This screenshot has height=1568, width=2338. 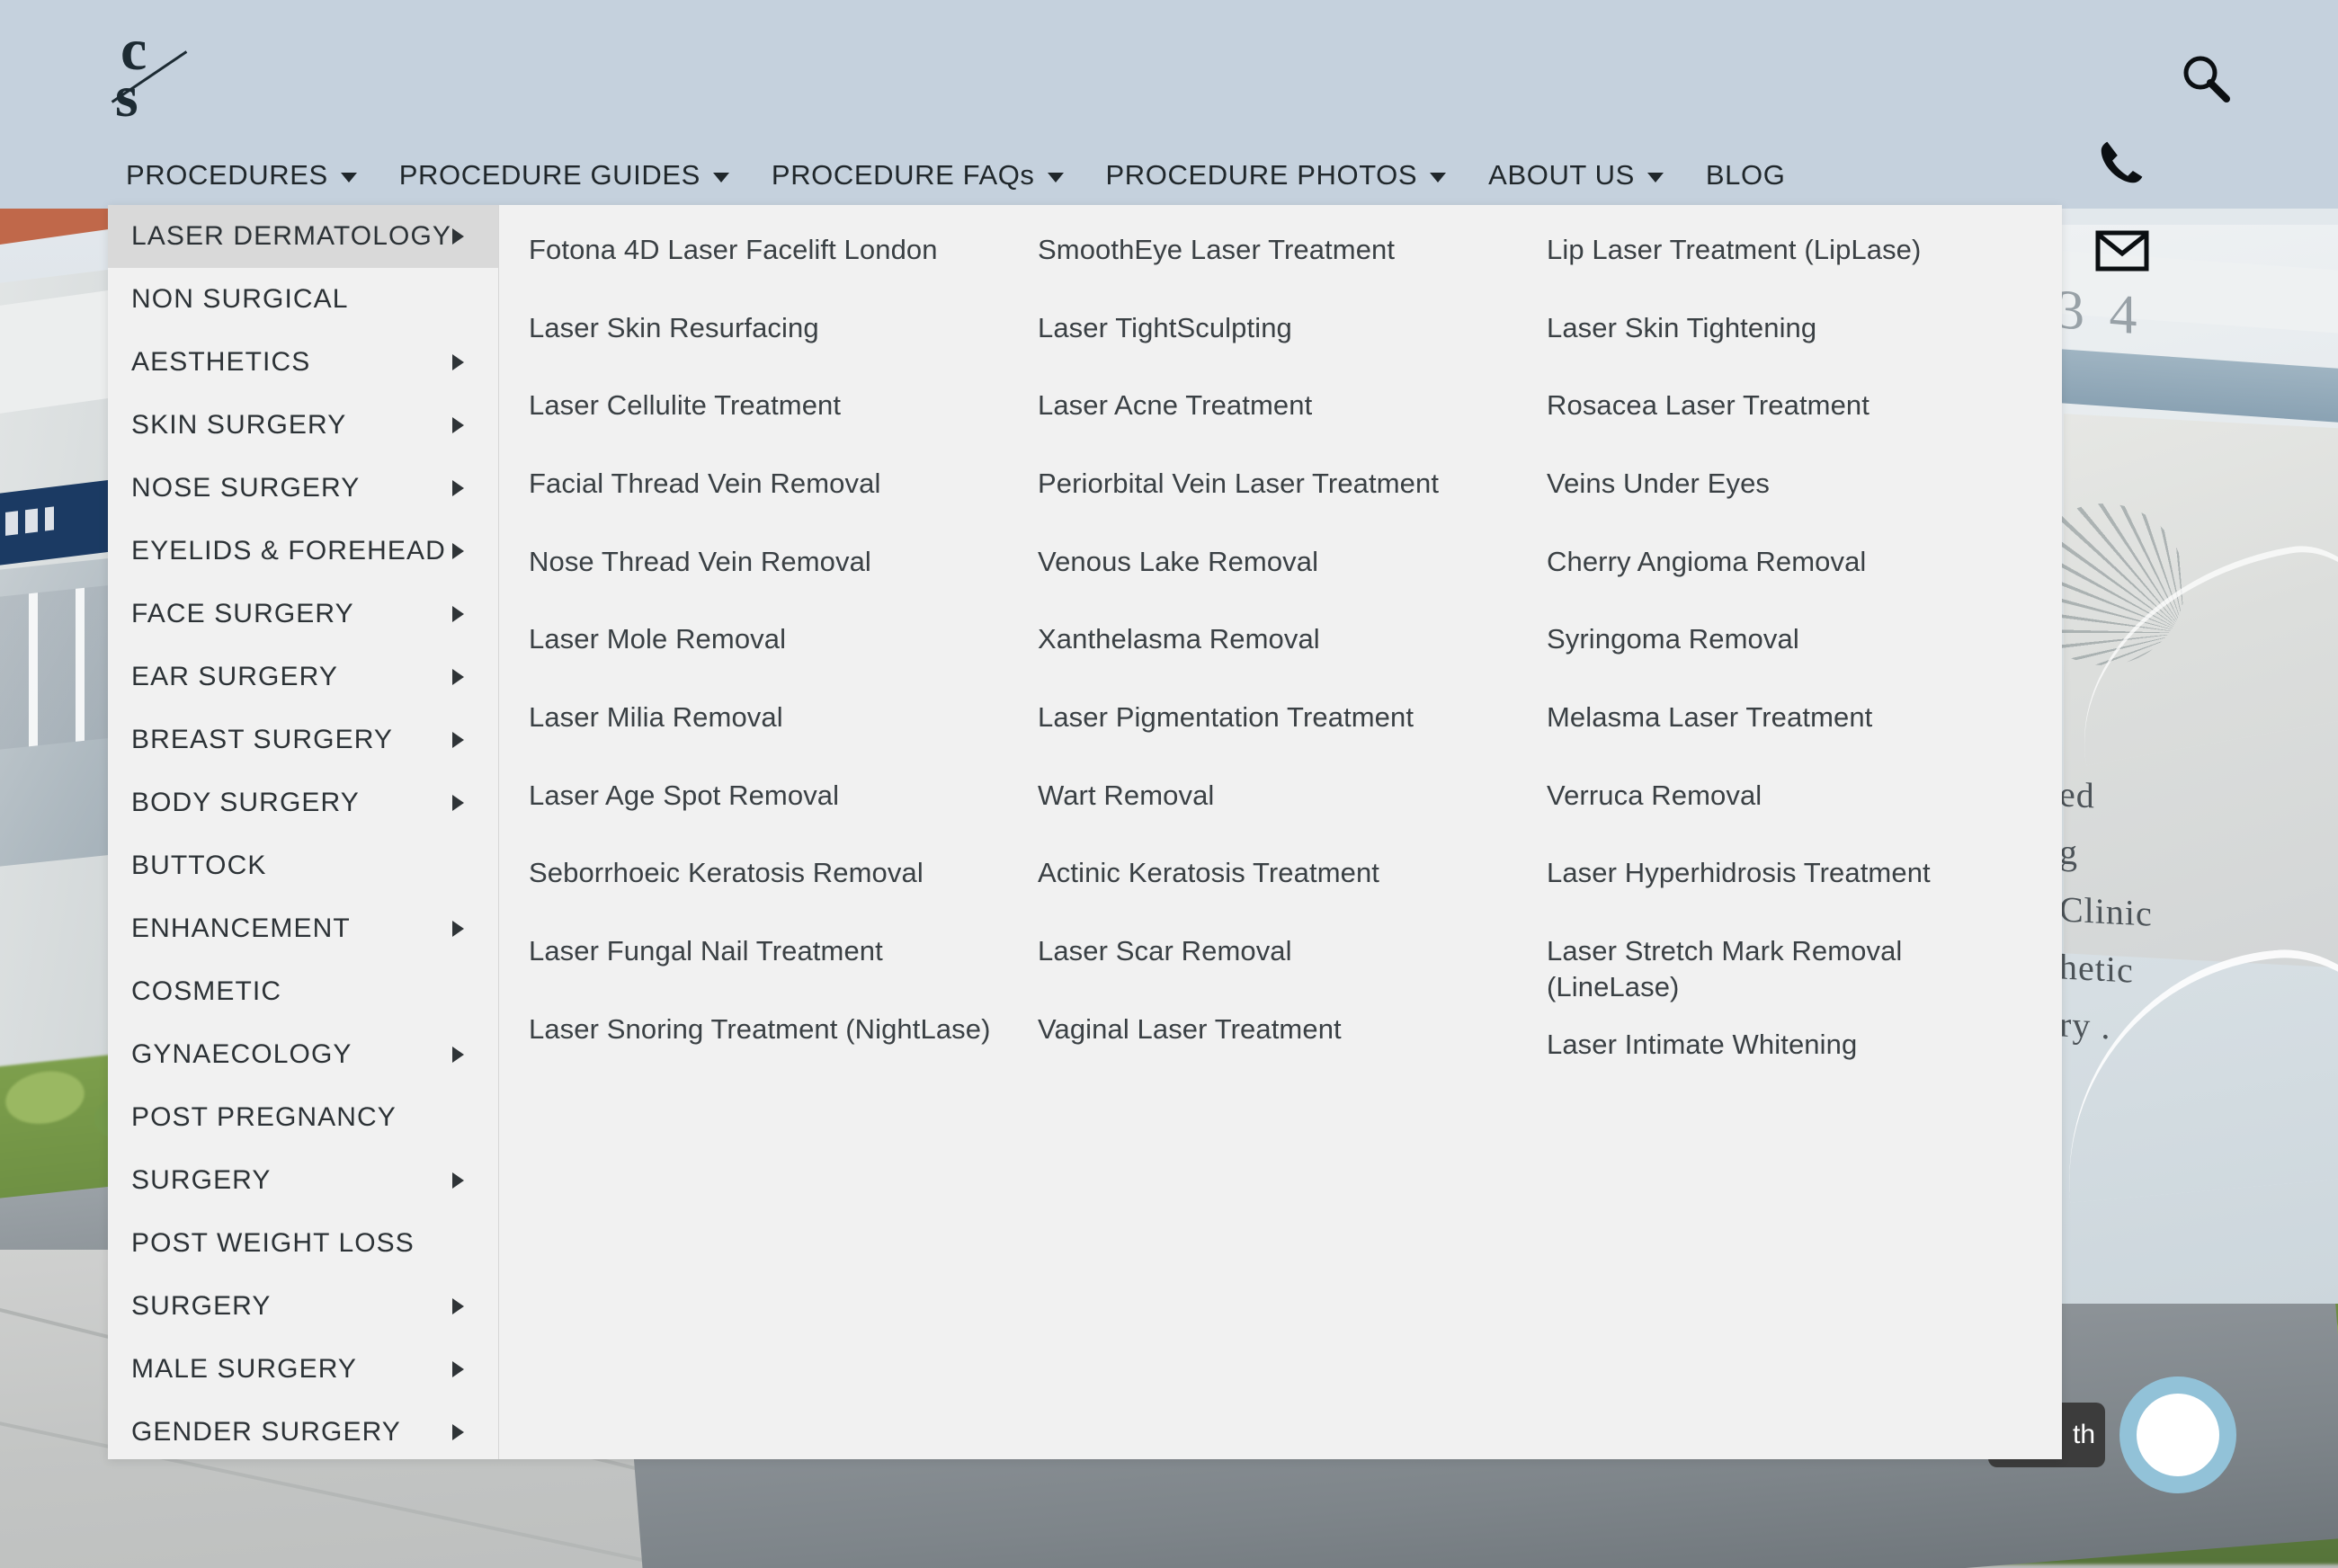 I want to click on category-item-label: SKIN SURGERY, so click(x=239, y=425).